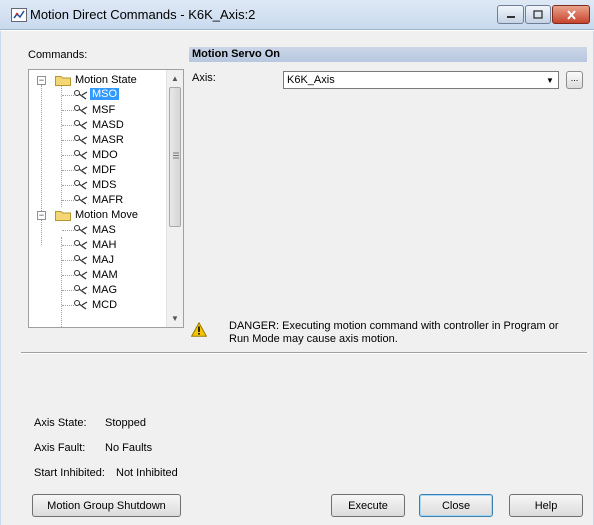 The image size is (594, 525). I want to click on start-inhibited-label: Start Inhibited:, so click(69, 473).